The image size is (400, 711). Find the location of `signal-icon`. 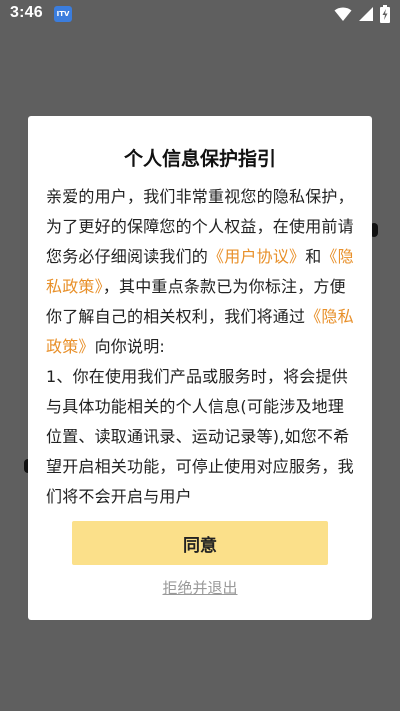

signal-icon is located at coordinates (366, 14).